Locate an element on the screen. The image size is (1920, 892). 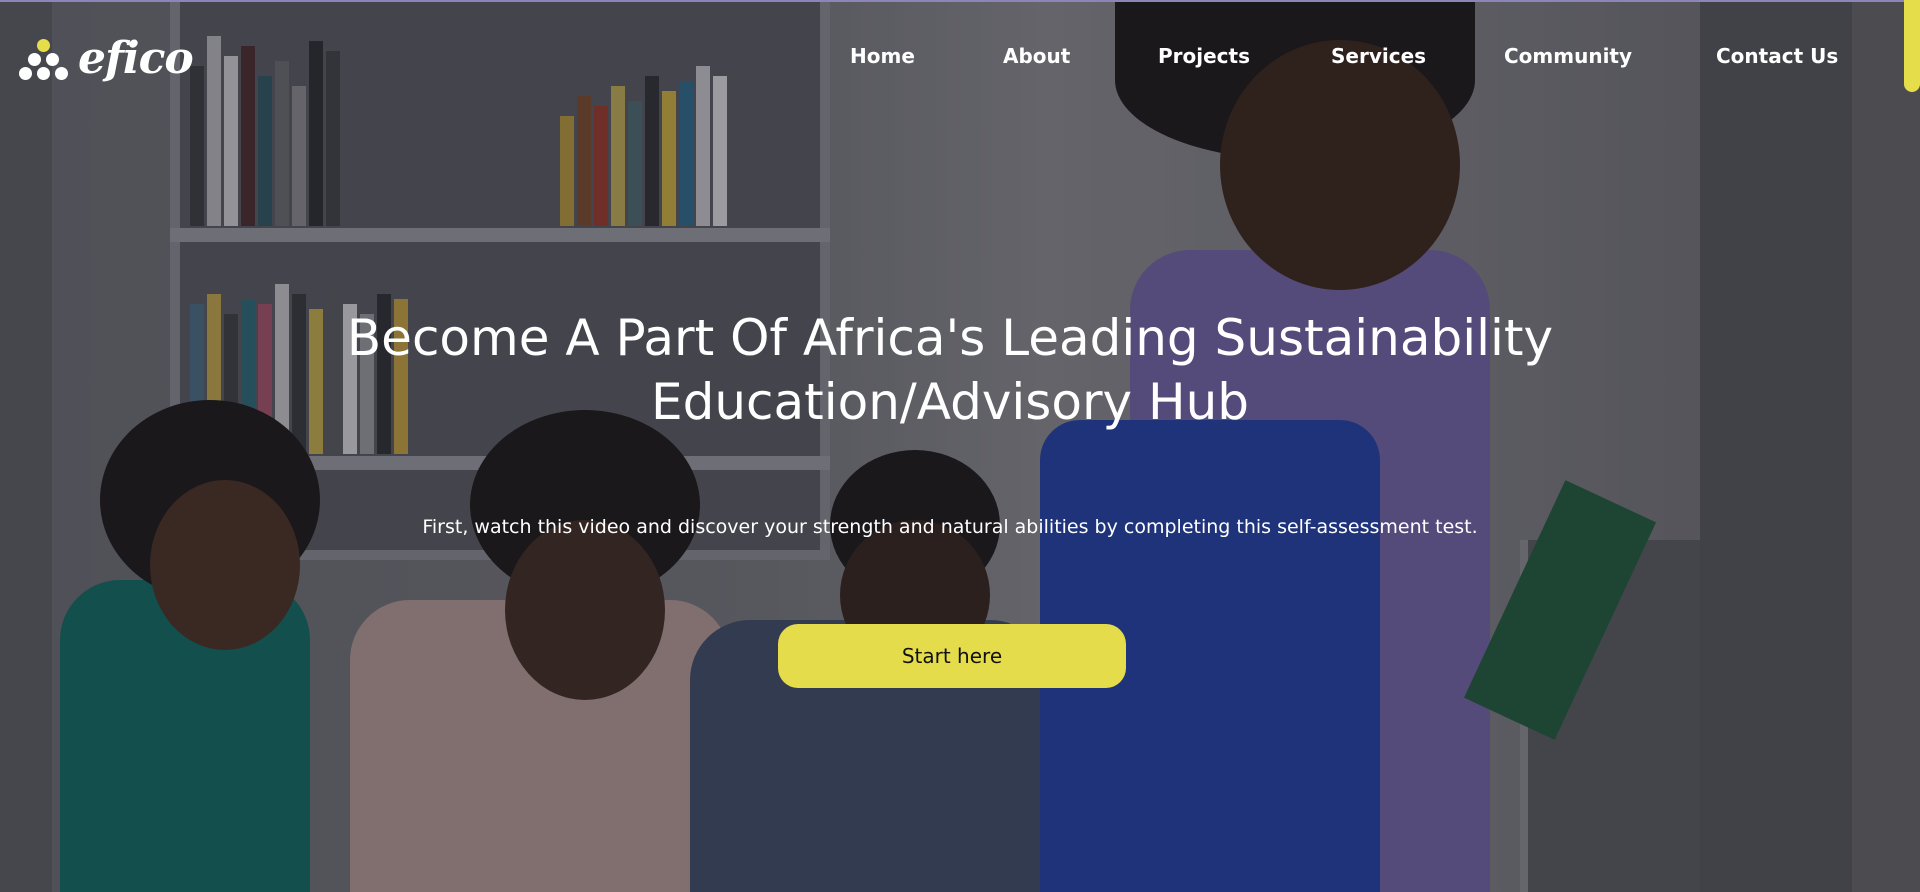
logo-wordmark: efico is located at coordinates (136, 58).